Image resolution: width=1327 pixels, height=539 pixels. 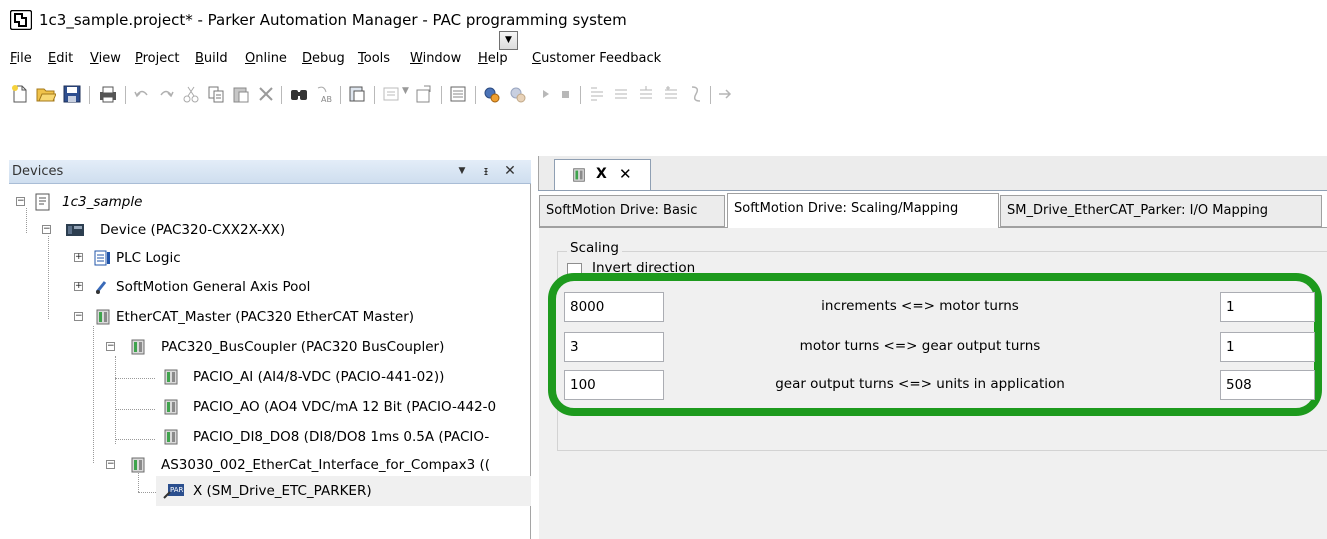 What do you see at coordinates (21, 58) in the screenshot?
I see `menu-file: File` at bounding box center [21, 58].